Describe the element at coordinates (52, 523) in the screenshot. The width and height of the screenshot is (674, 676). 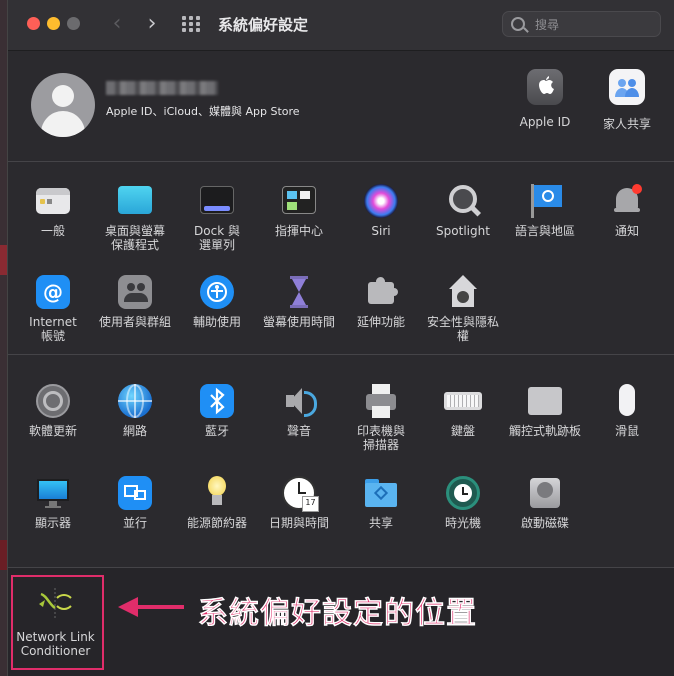
I see `pref-label: 顯示器` at that location.